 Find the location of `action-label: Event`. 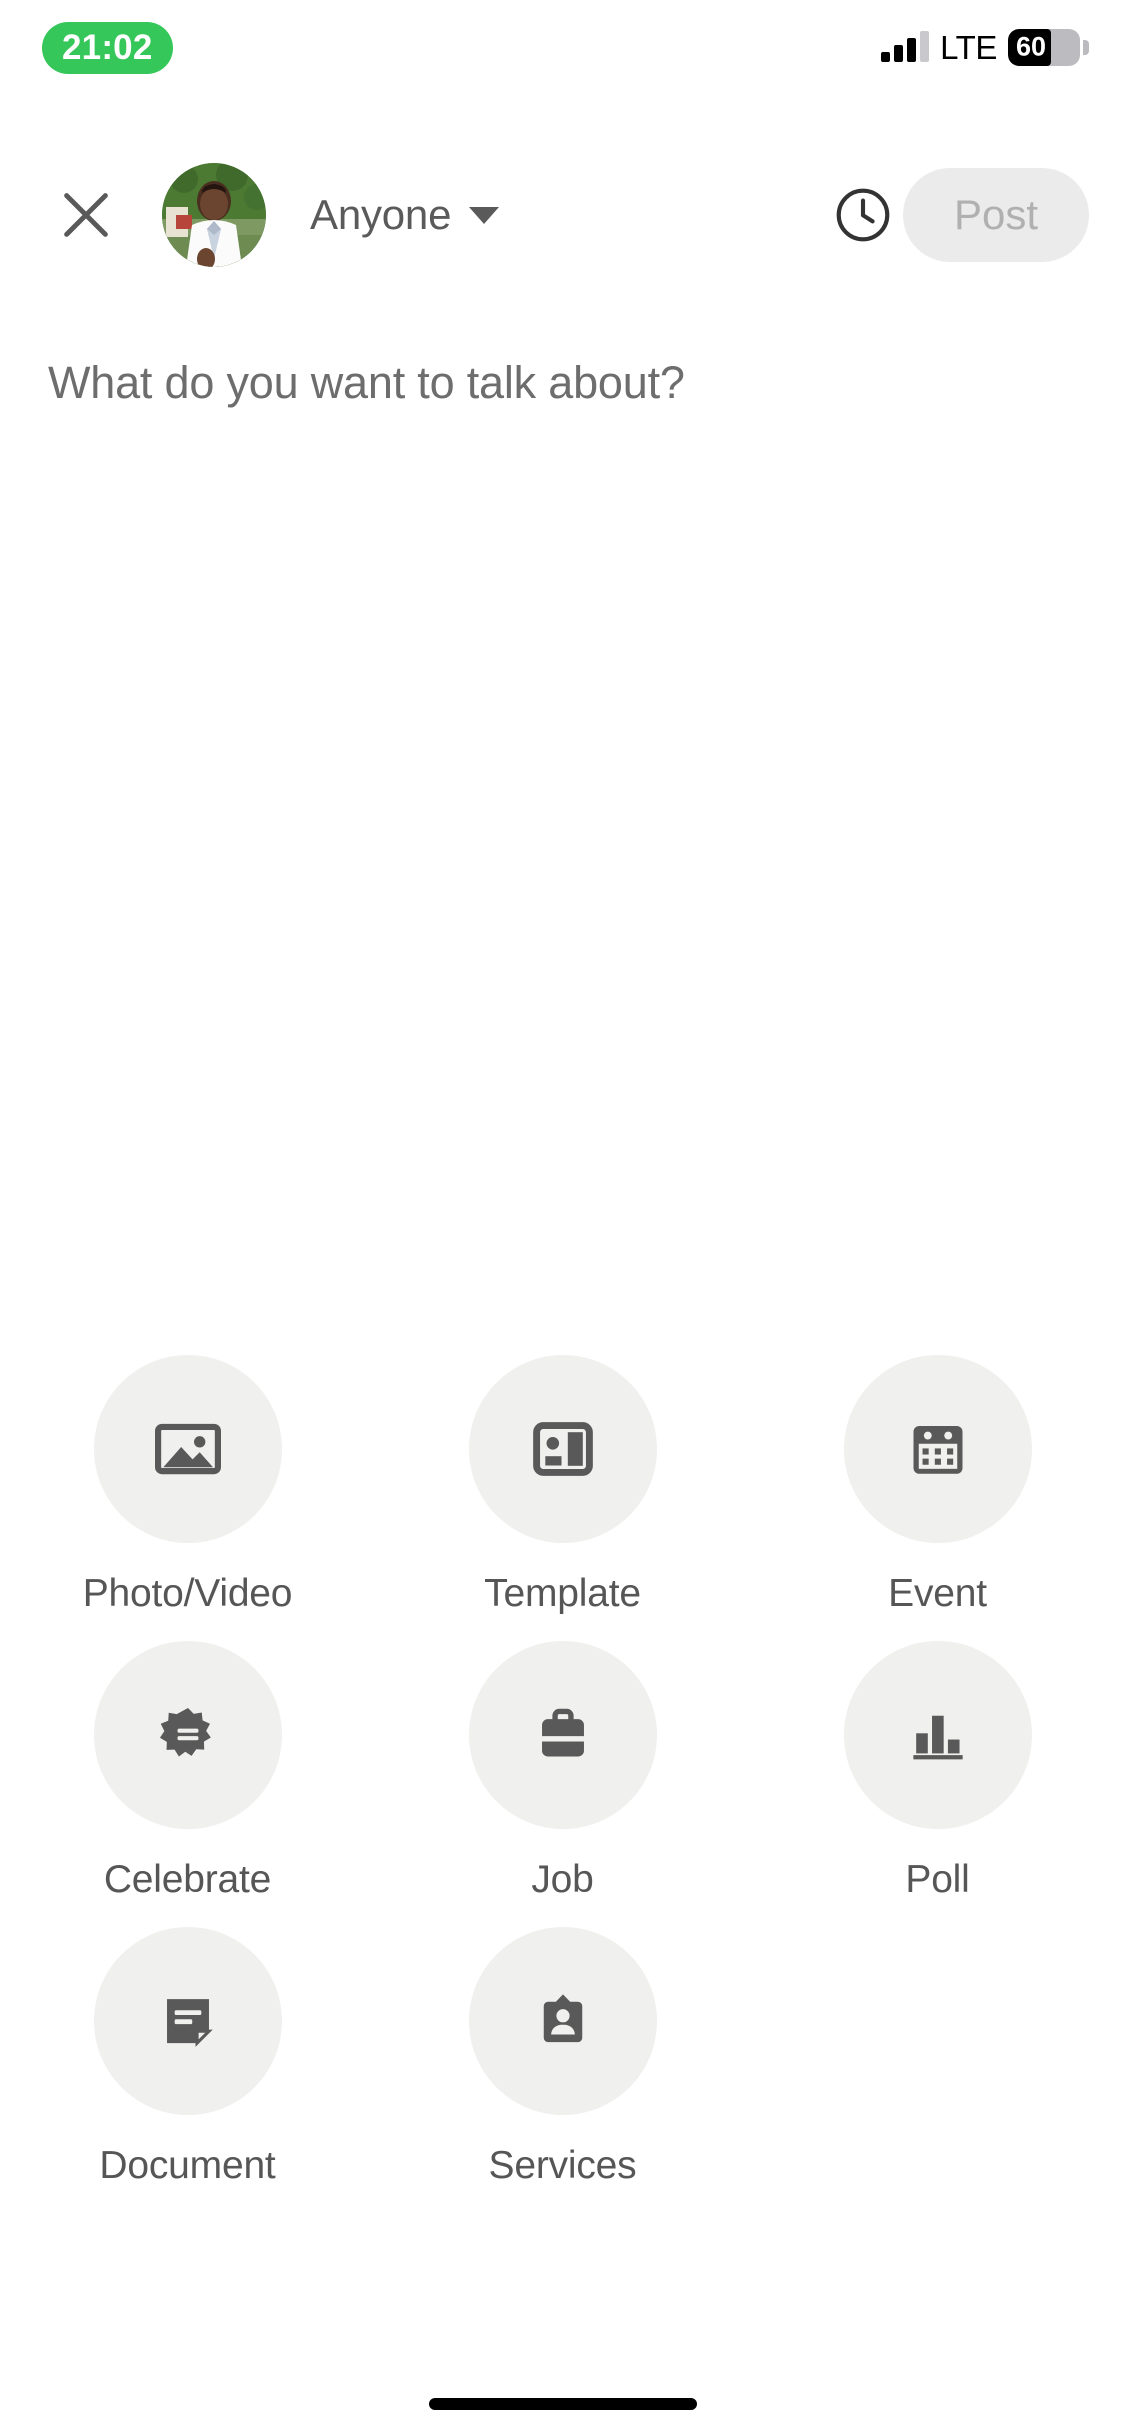

action-label: Event is located at coordinates (937, 1593).